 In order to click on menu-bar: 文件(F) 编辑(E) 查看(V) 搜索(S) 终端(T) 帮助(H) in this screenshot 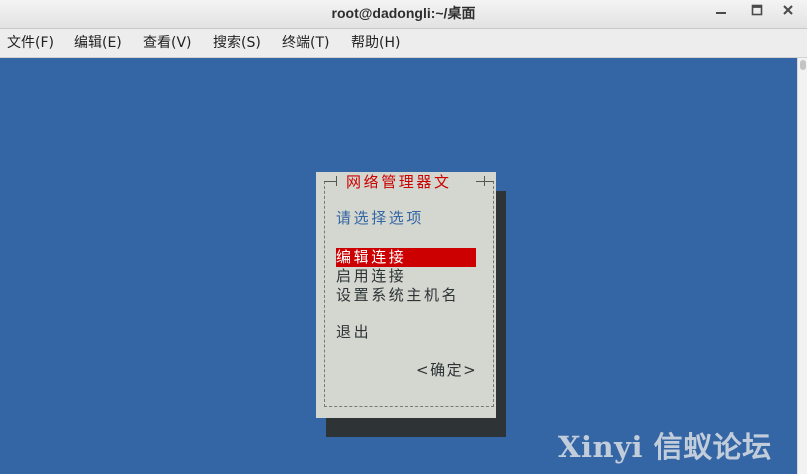, I will do `click(403, 43)`.